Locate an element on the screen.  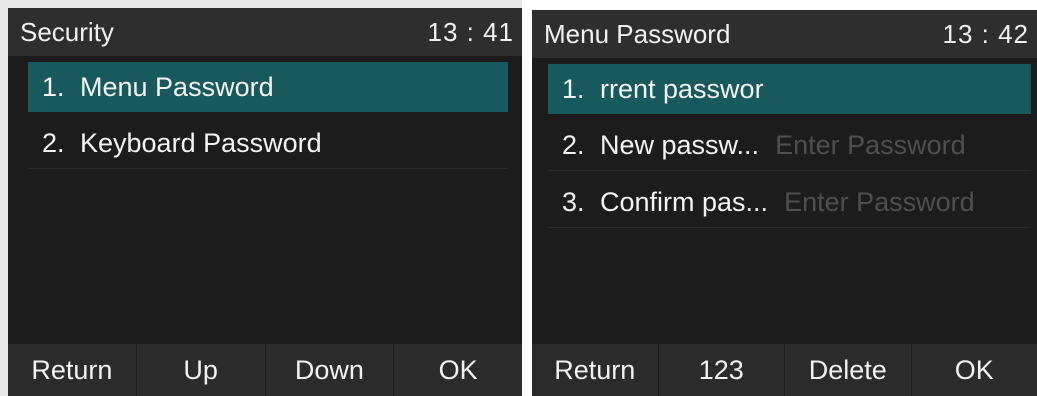
item-number: 3. is located at coordinates (573, 201).